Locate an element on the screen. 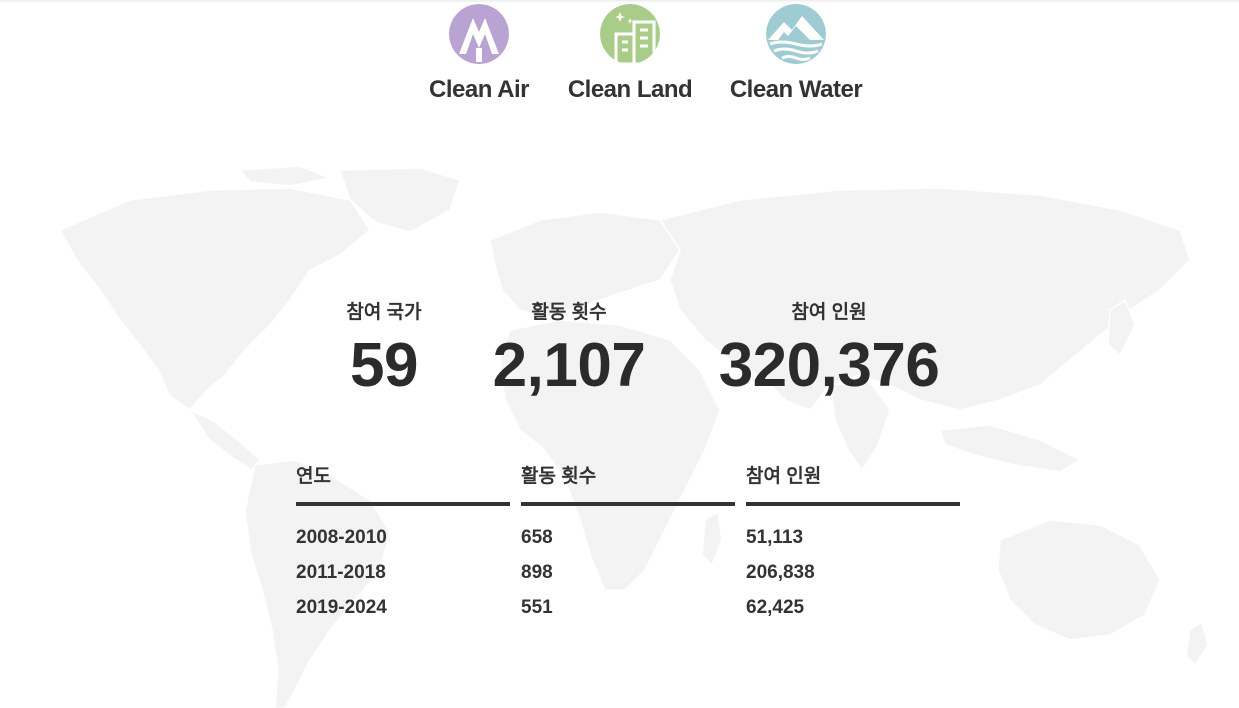 This screenshot has width=1239, height=708. map-new-zealand is located at coordinates (1197, 643).